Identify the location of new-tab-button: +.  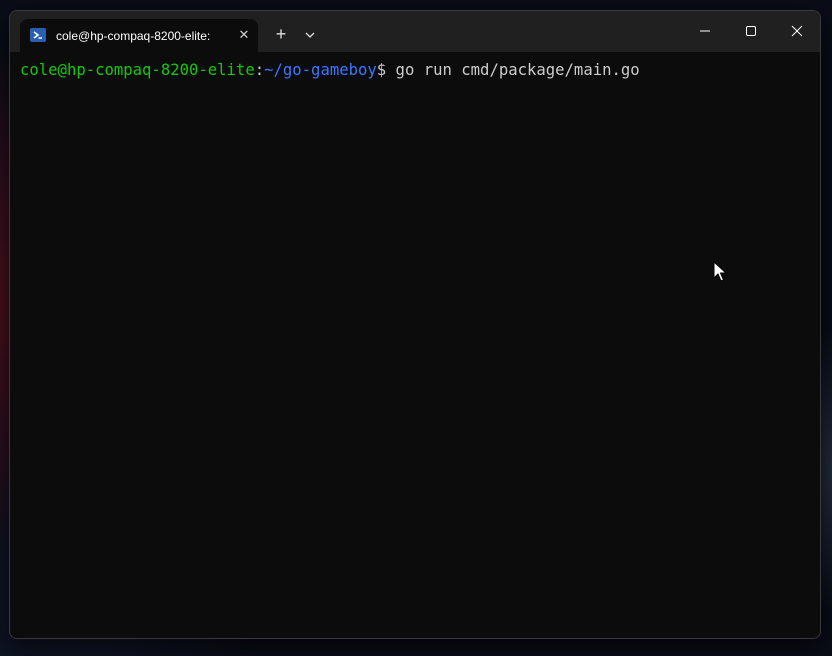
(281, 36).